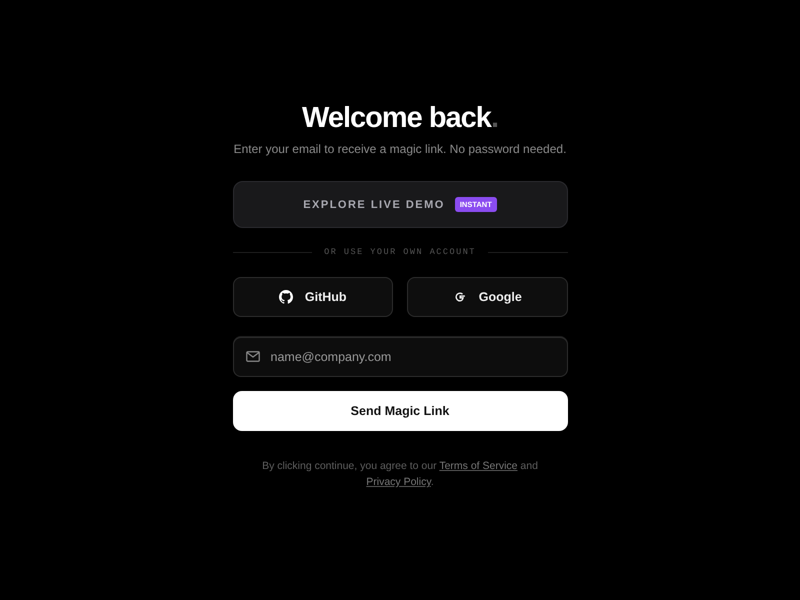 The image size is (800, 600). Describe the element at coordinates (400, 474) in the screenshot. I see `legal-text: By clicking continue, you agree to our Terms of Service and Privacy Policy.` at that location.